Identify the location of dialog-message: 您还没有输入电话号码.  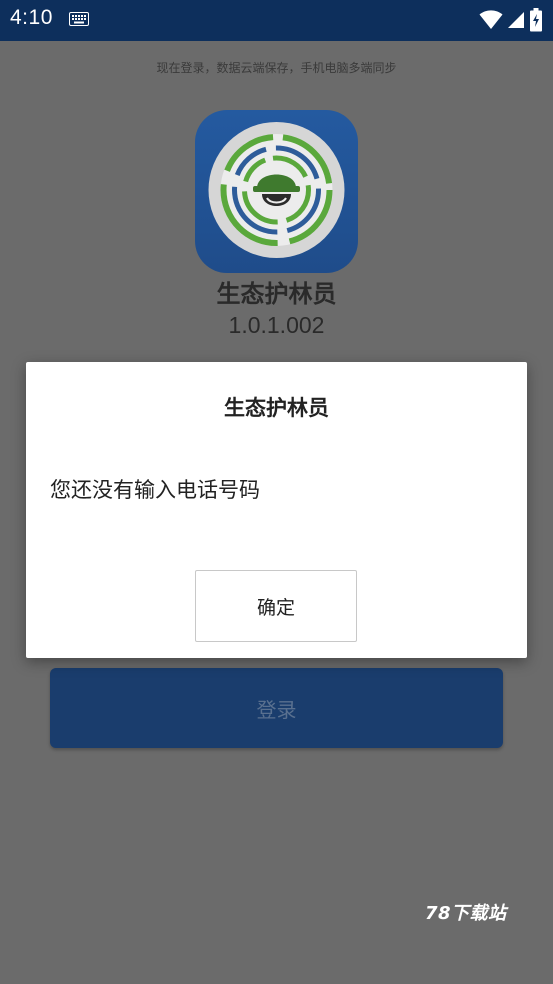
(155, 490).